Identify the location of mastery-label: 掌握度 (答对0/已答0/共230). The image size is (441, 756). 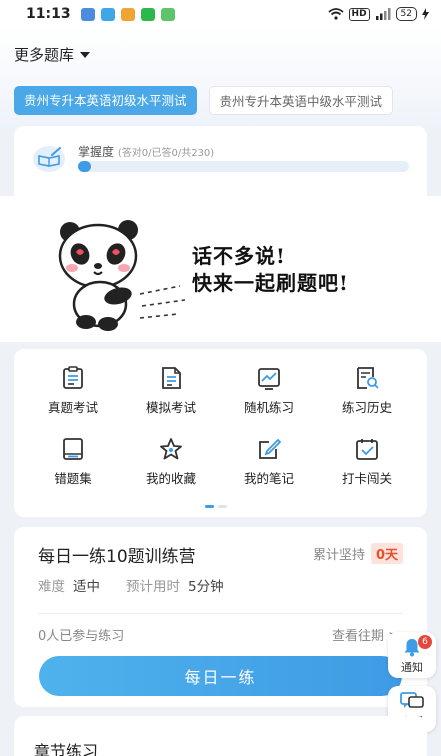
(146, 151).